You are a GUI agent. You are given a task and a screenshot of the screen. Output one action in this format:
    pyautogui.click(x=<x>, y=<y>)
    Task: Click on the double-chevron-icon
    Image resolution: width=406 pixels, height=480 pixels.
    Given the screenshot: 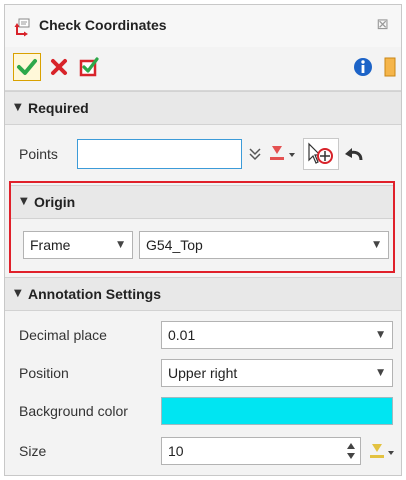 What is the action you would take?
    pyautogui.click(x=255, y=154)
    